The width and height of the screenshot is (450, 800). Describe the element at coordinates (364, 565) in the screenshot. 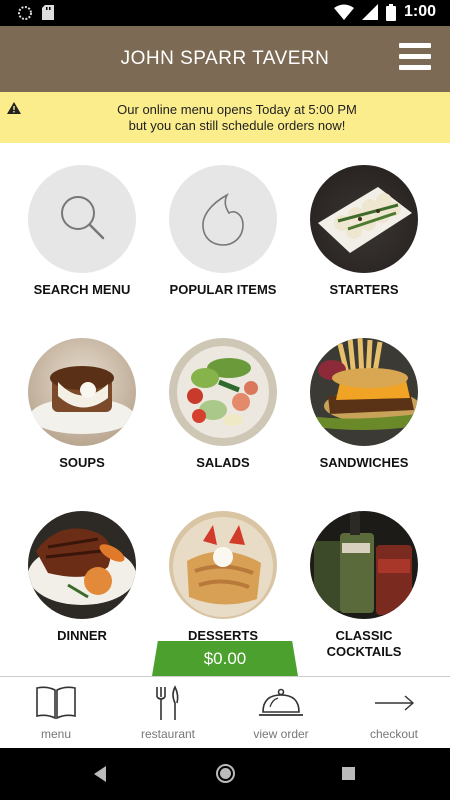

I see `cocktails-photo` at that location.